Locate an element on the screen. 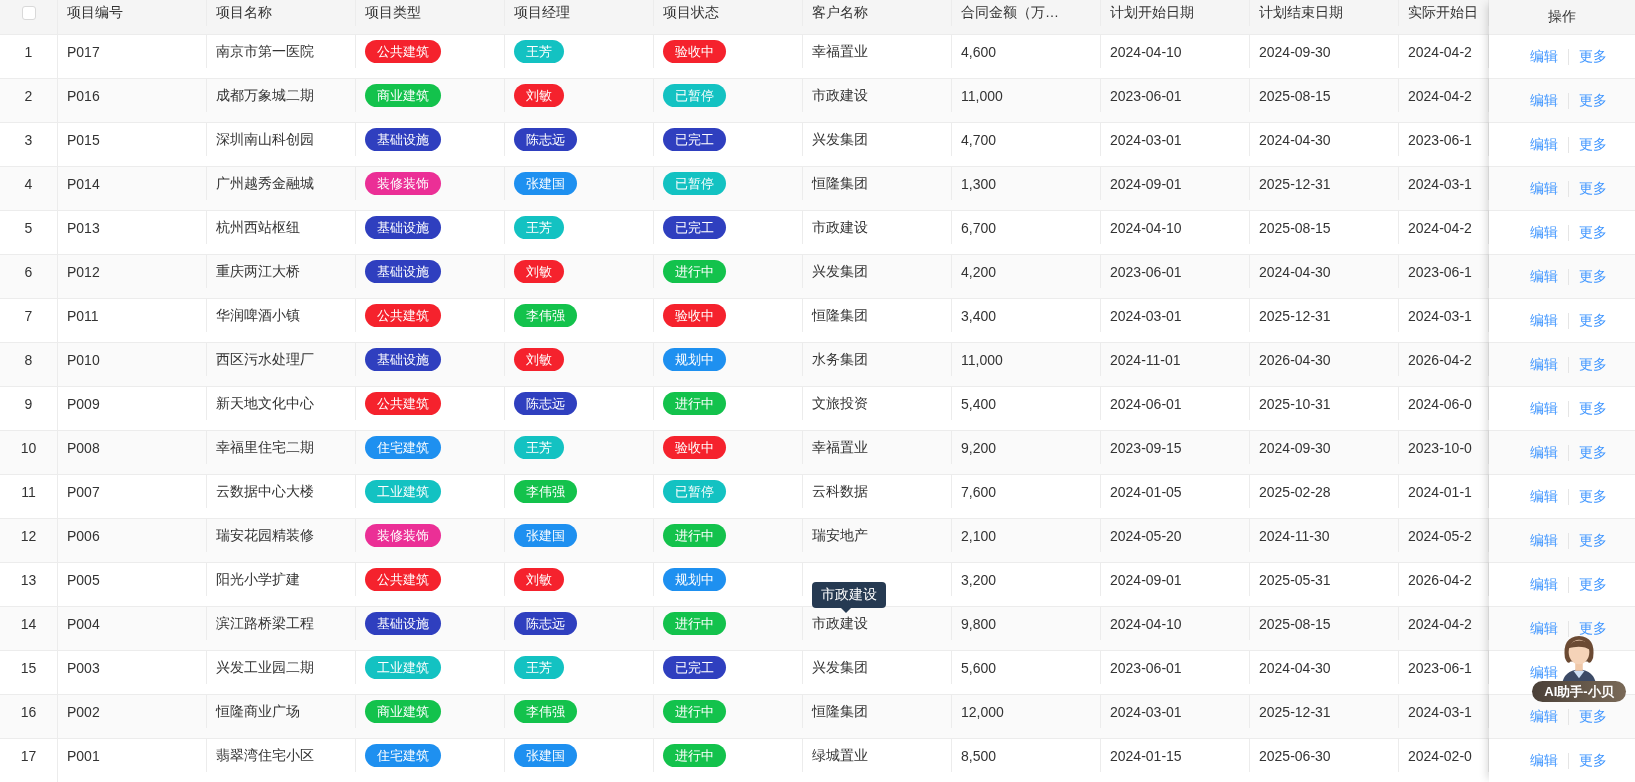 The width and height of the screenshot is (1635, 782). column-header: 项目状态 is located at coordinates (691, 13).